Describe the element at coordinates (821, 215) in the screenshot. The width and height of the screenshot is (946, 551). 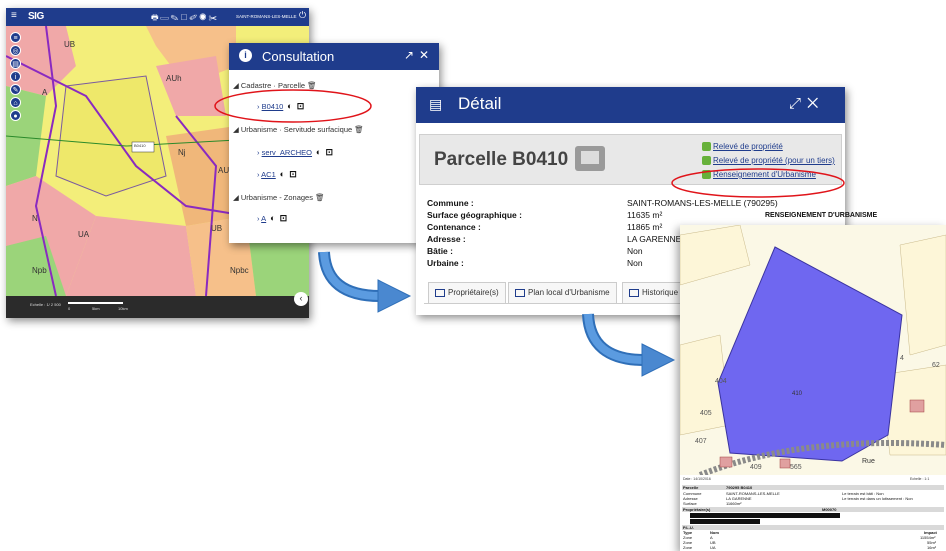
I see `urbanisme-doc-title: RENSEIGNEMENT D'URBANISME` at that location.